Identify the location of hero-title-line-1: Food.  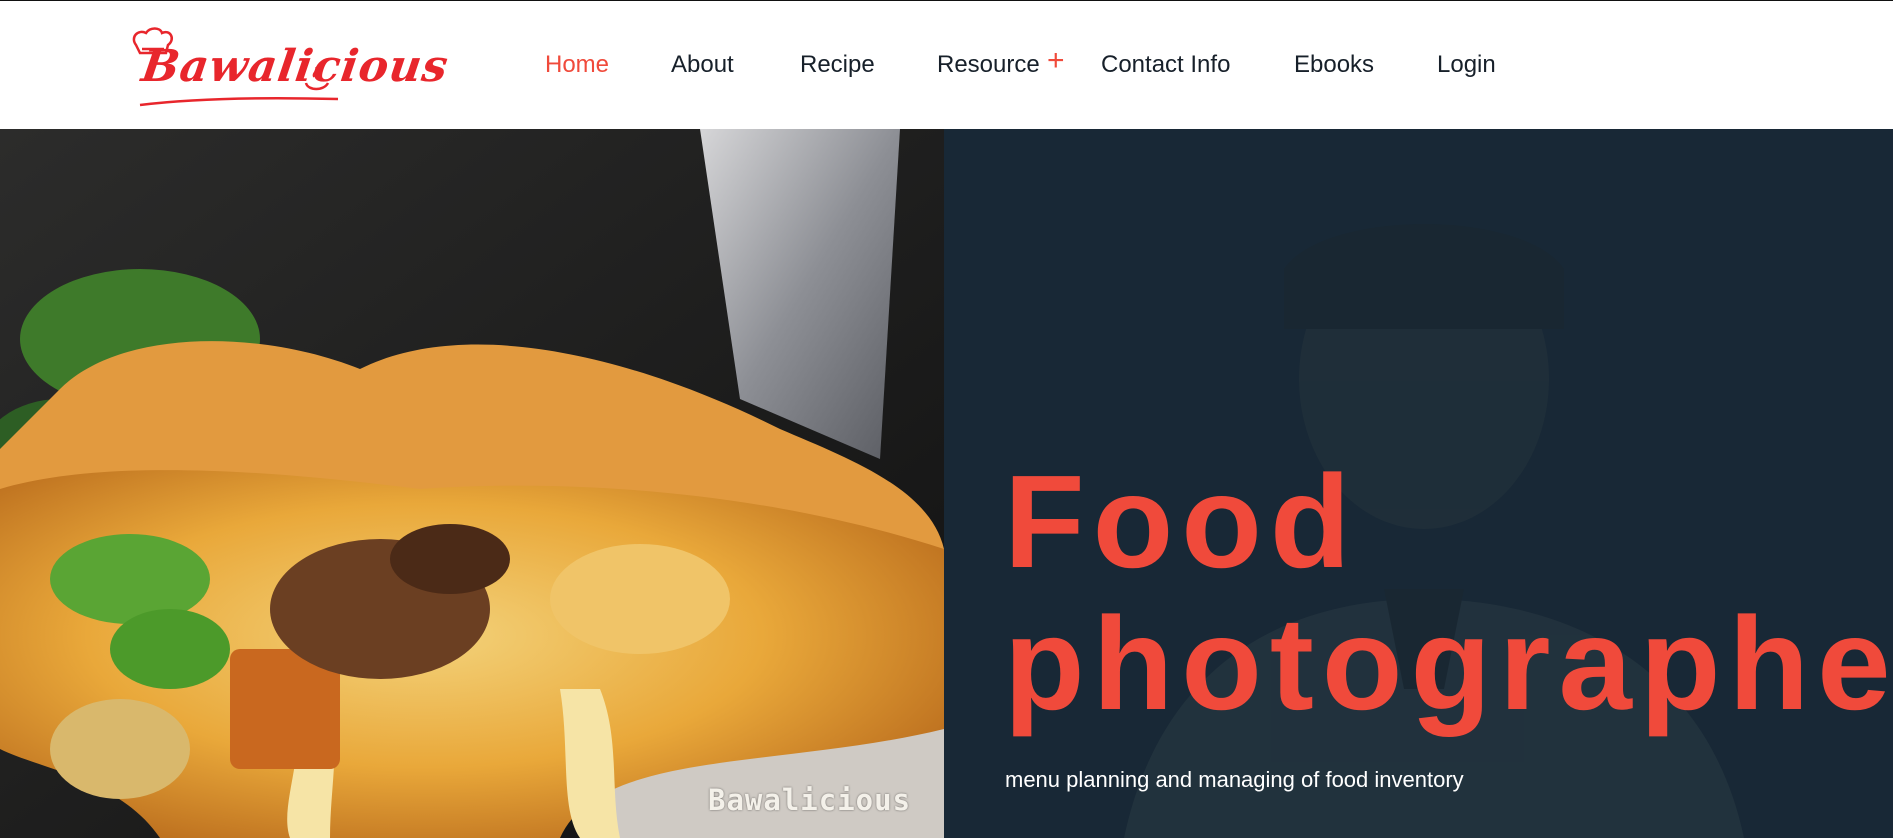
(1181, 521).